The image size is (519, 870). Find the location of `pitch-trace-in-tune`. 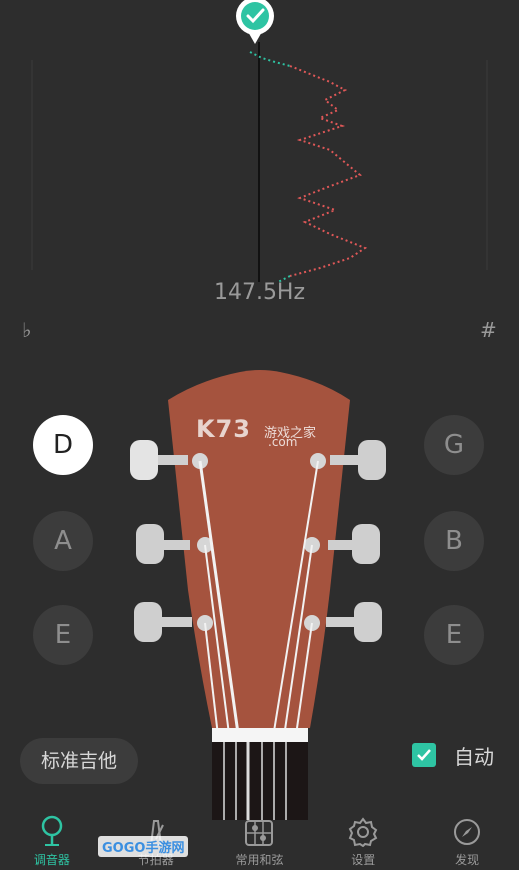

pitch-trace-in-tune is located at coordinates (270, 59).